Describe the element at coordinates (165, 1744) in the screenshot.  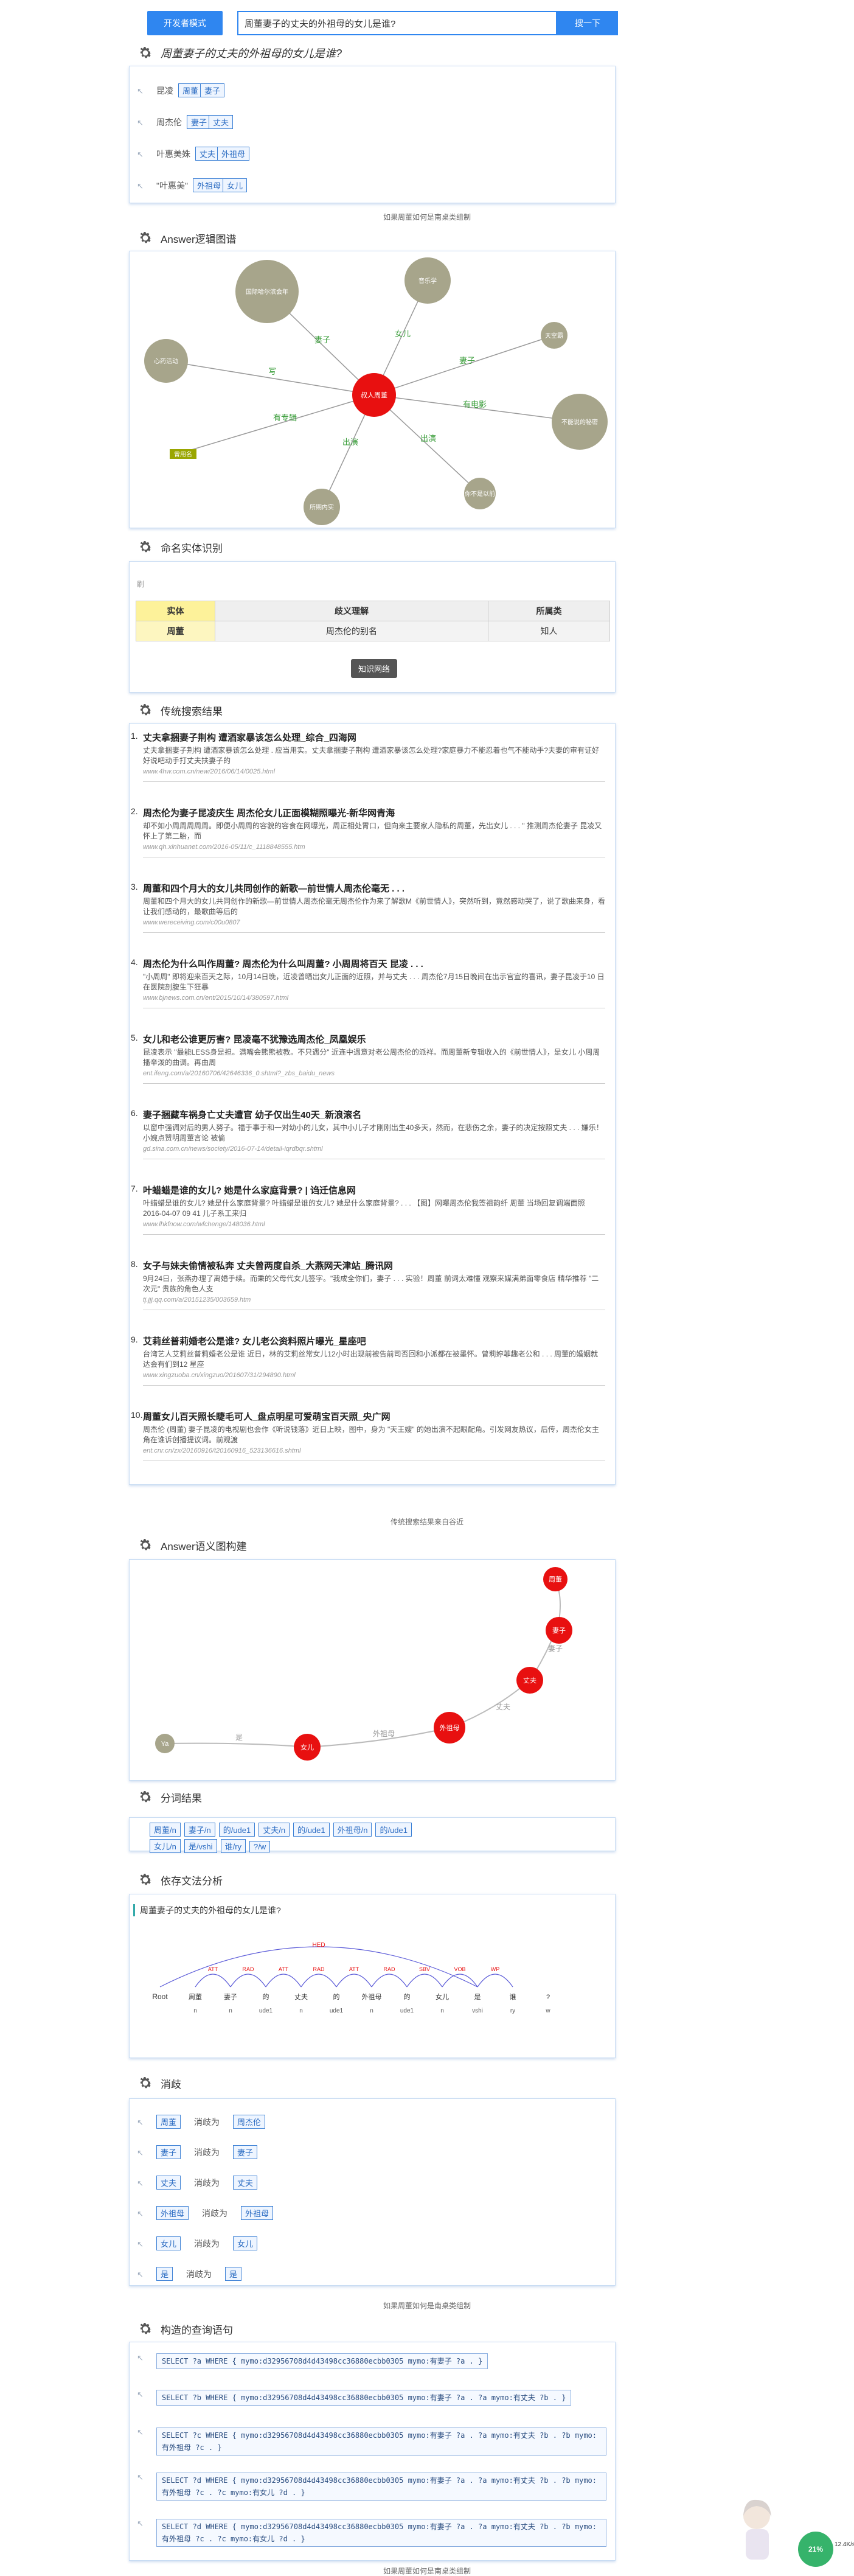
I see `semantic-node: Ya` at that location.